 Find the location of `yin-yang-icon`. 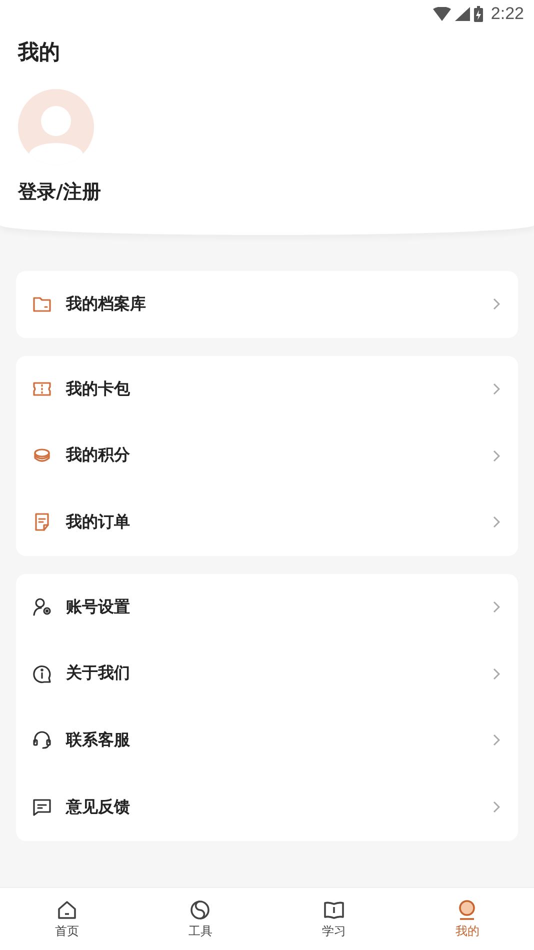

yin-yang-icon is located at coordinates (200, 909).